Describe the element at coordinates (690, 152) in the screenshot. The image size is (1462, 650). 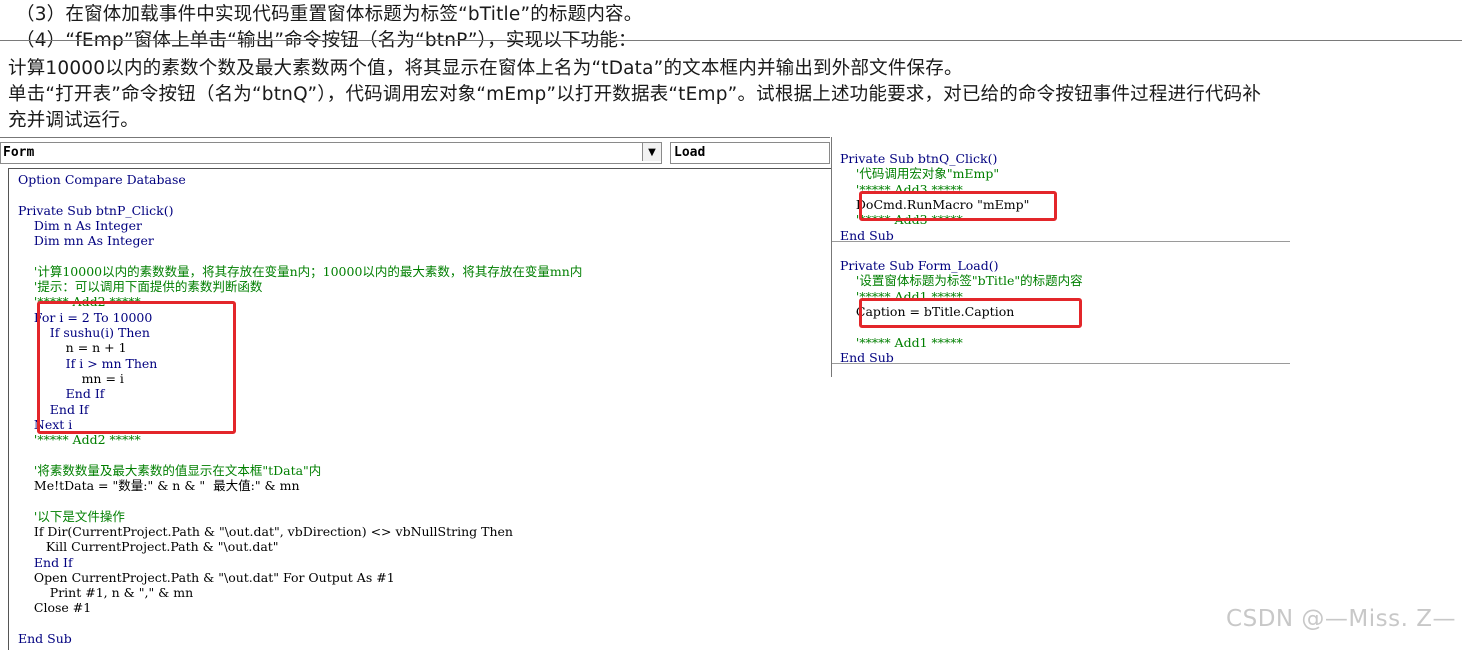
I see `procedure-combobox-value: Load` at that location.